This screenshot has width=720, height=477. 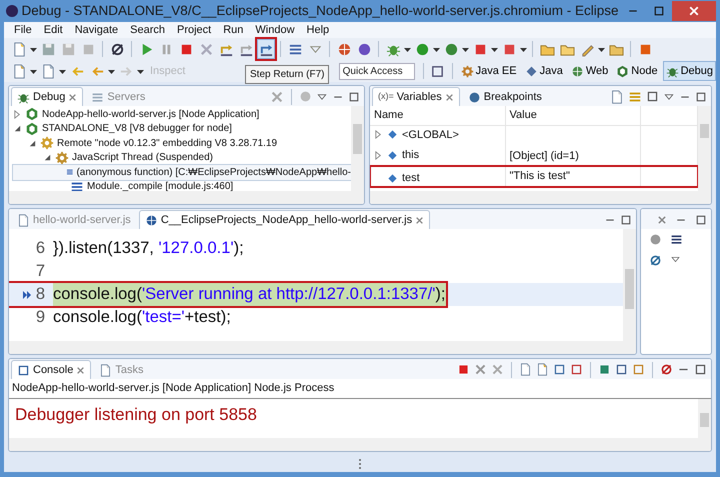 What do you see at coordinates (48, 71) in the screenshot?
I see `page-icon` at bounding box center [48, 71].